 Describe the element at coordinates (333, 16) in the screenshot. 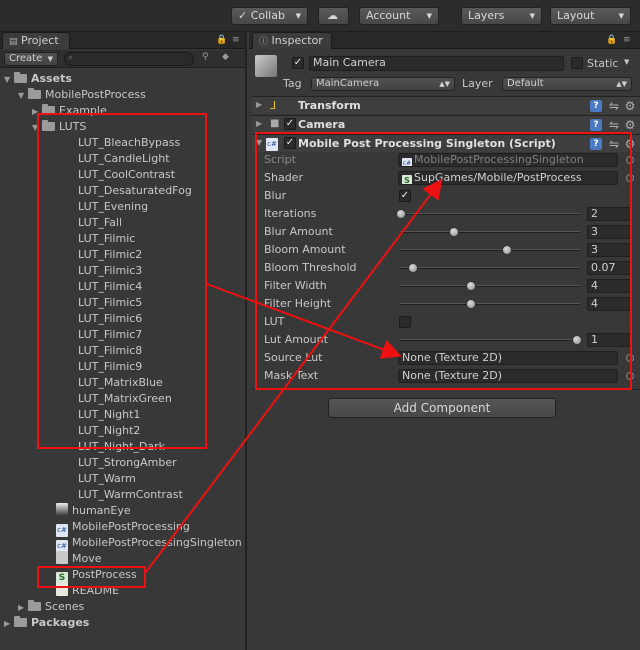

I see `cloud-button: ☁` at that location.